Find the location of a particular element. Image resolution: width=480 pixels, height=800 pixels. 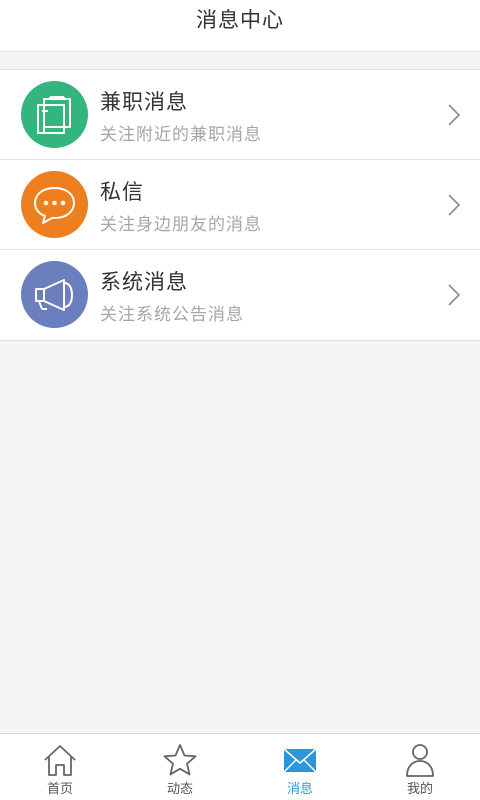

tab-label: 首页 is located at coordinates (59, 789).